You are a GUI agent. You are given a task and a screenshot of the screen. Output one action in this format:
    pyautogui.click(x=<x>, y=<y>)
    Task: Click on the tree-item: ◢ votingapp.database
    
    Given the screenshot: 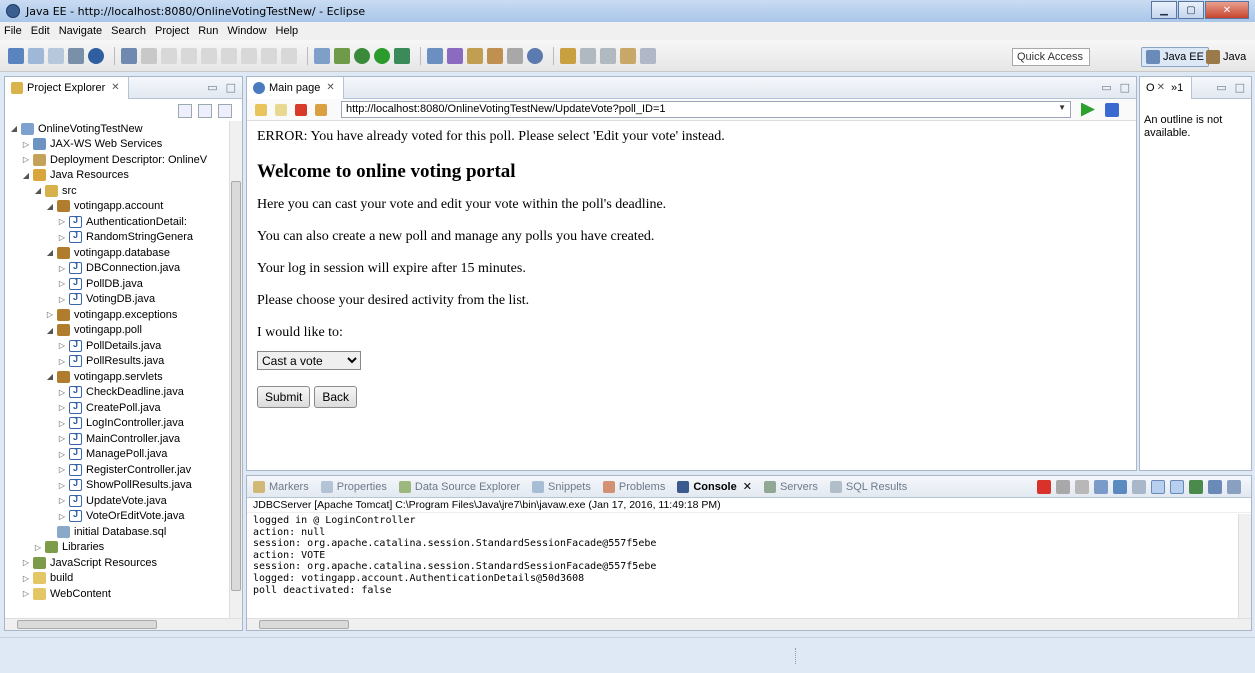 What is the action you would take?
    pyautogui.click(x=116, y=253)
    